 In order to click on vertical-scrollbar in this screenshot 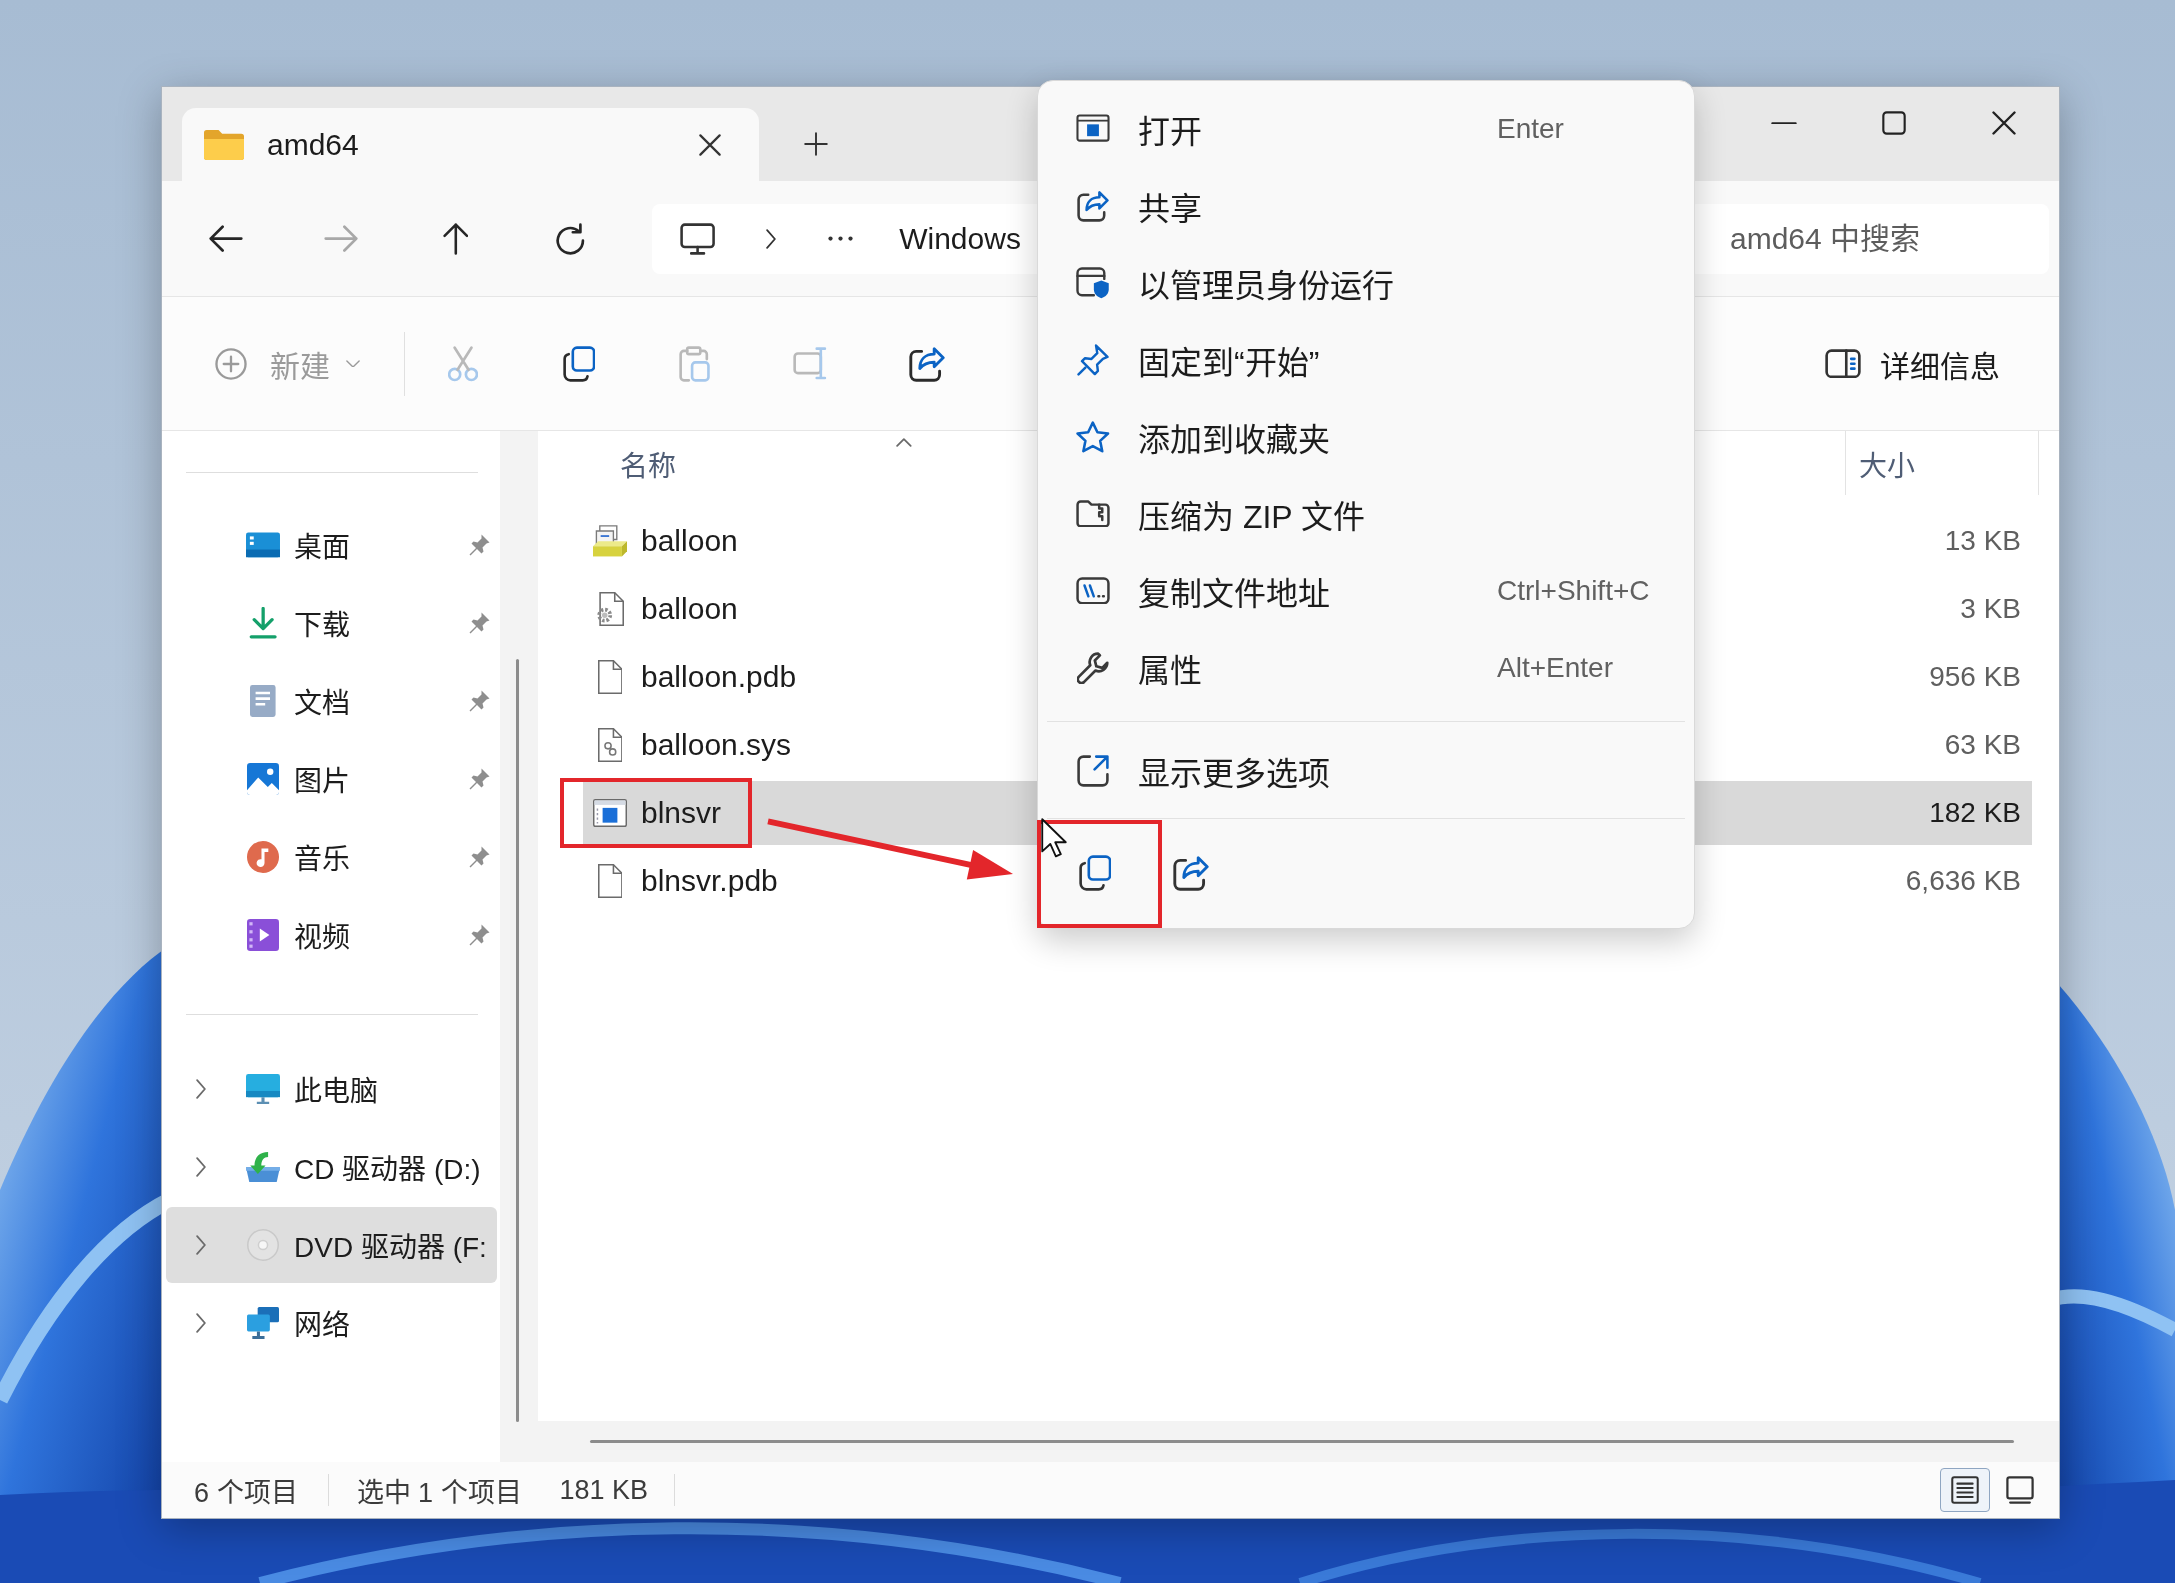, I will do `click(517, 1040)`.